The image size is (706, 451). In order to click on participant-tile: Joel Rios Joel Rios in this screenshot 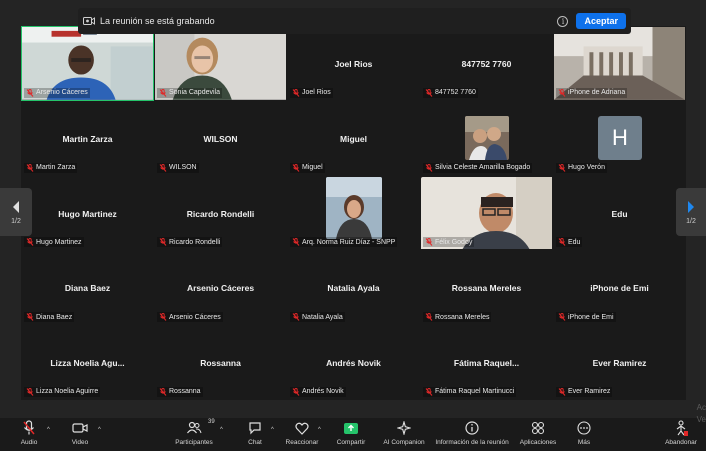, I will do `click(353, 63)`.